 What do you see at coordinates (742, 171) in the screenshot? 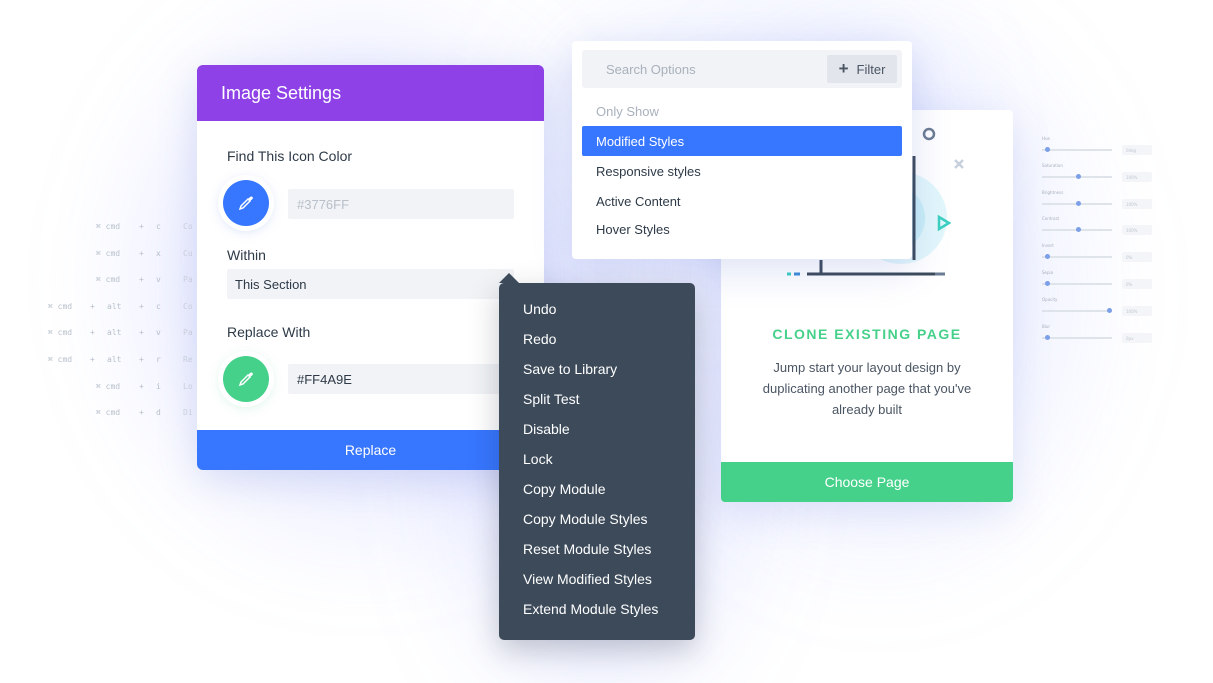
I see `option-responsive-styles: Responsive styles` at bounding box center [742, 171].